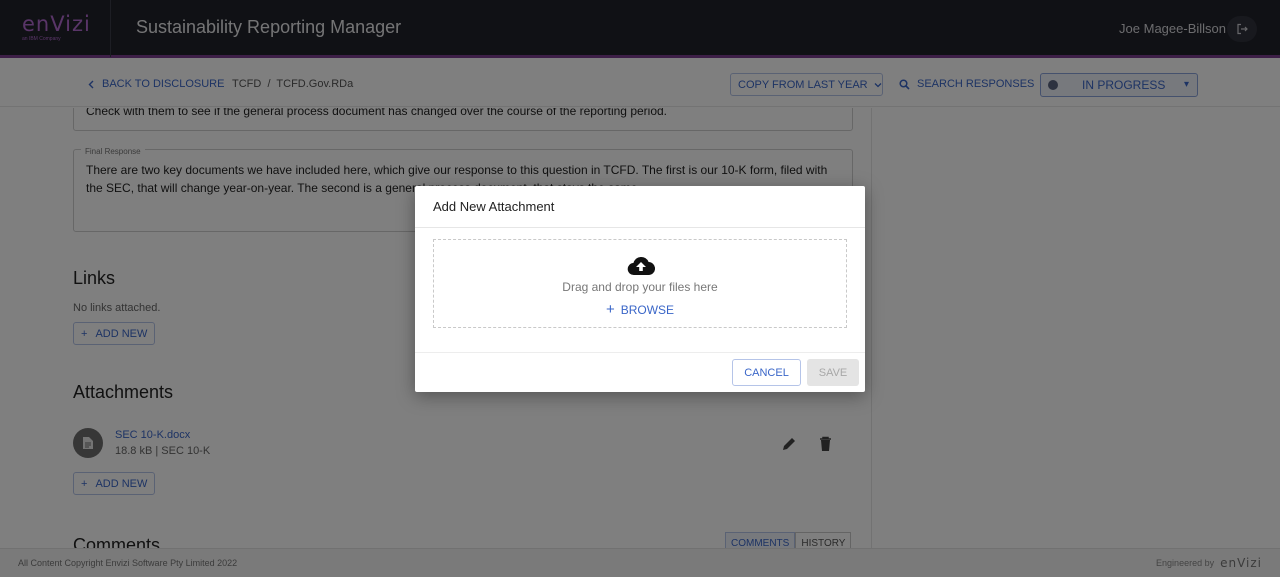  I want to click on plus-icon: +, so click(610, 309).